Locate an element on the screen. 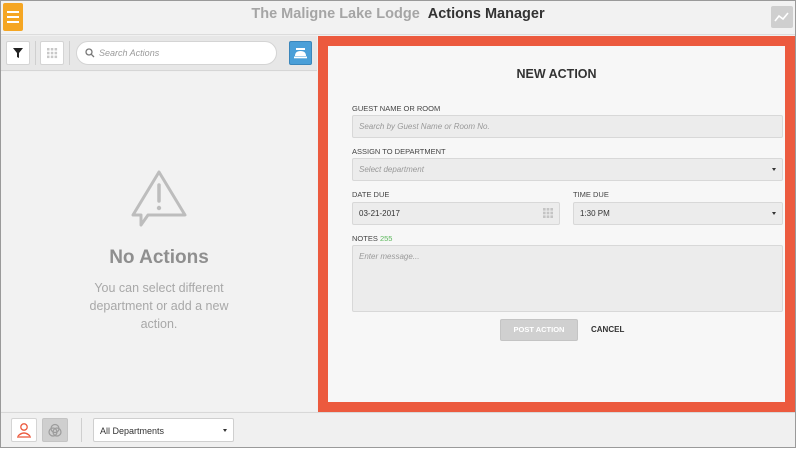 The height and width of the screenshot is (452, 800). date-due-label: DATE DUE is located at coordinates (371, 194).